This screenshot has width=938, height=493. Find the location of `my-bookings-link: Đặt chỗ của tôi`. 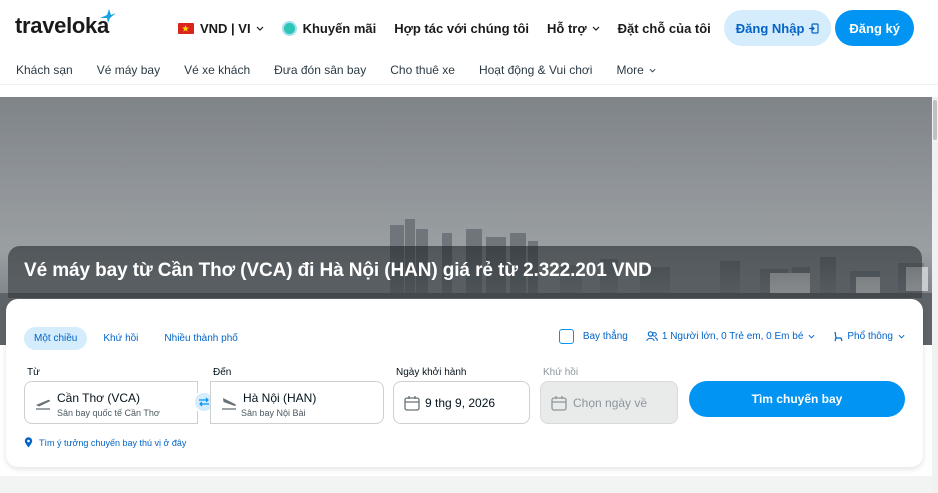

my-bookings-link: Đặt chỗ của tôi is located at coordinates (664, 28).